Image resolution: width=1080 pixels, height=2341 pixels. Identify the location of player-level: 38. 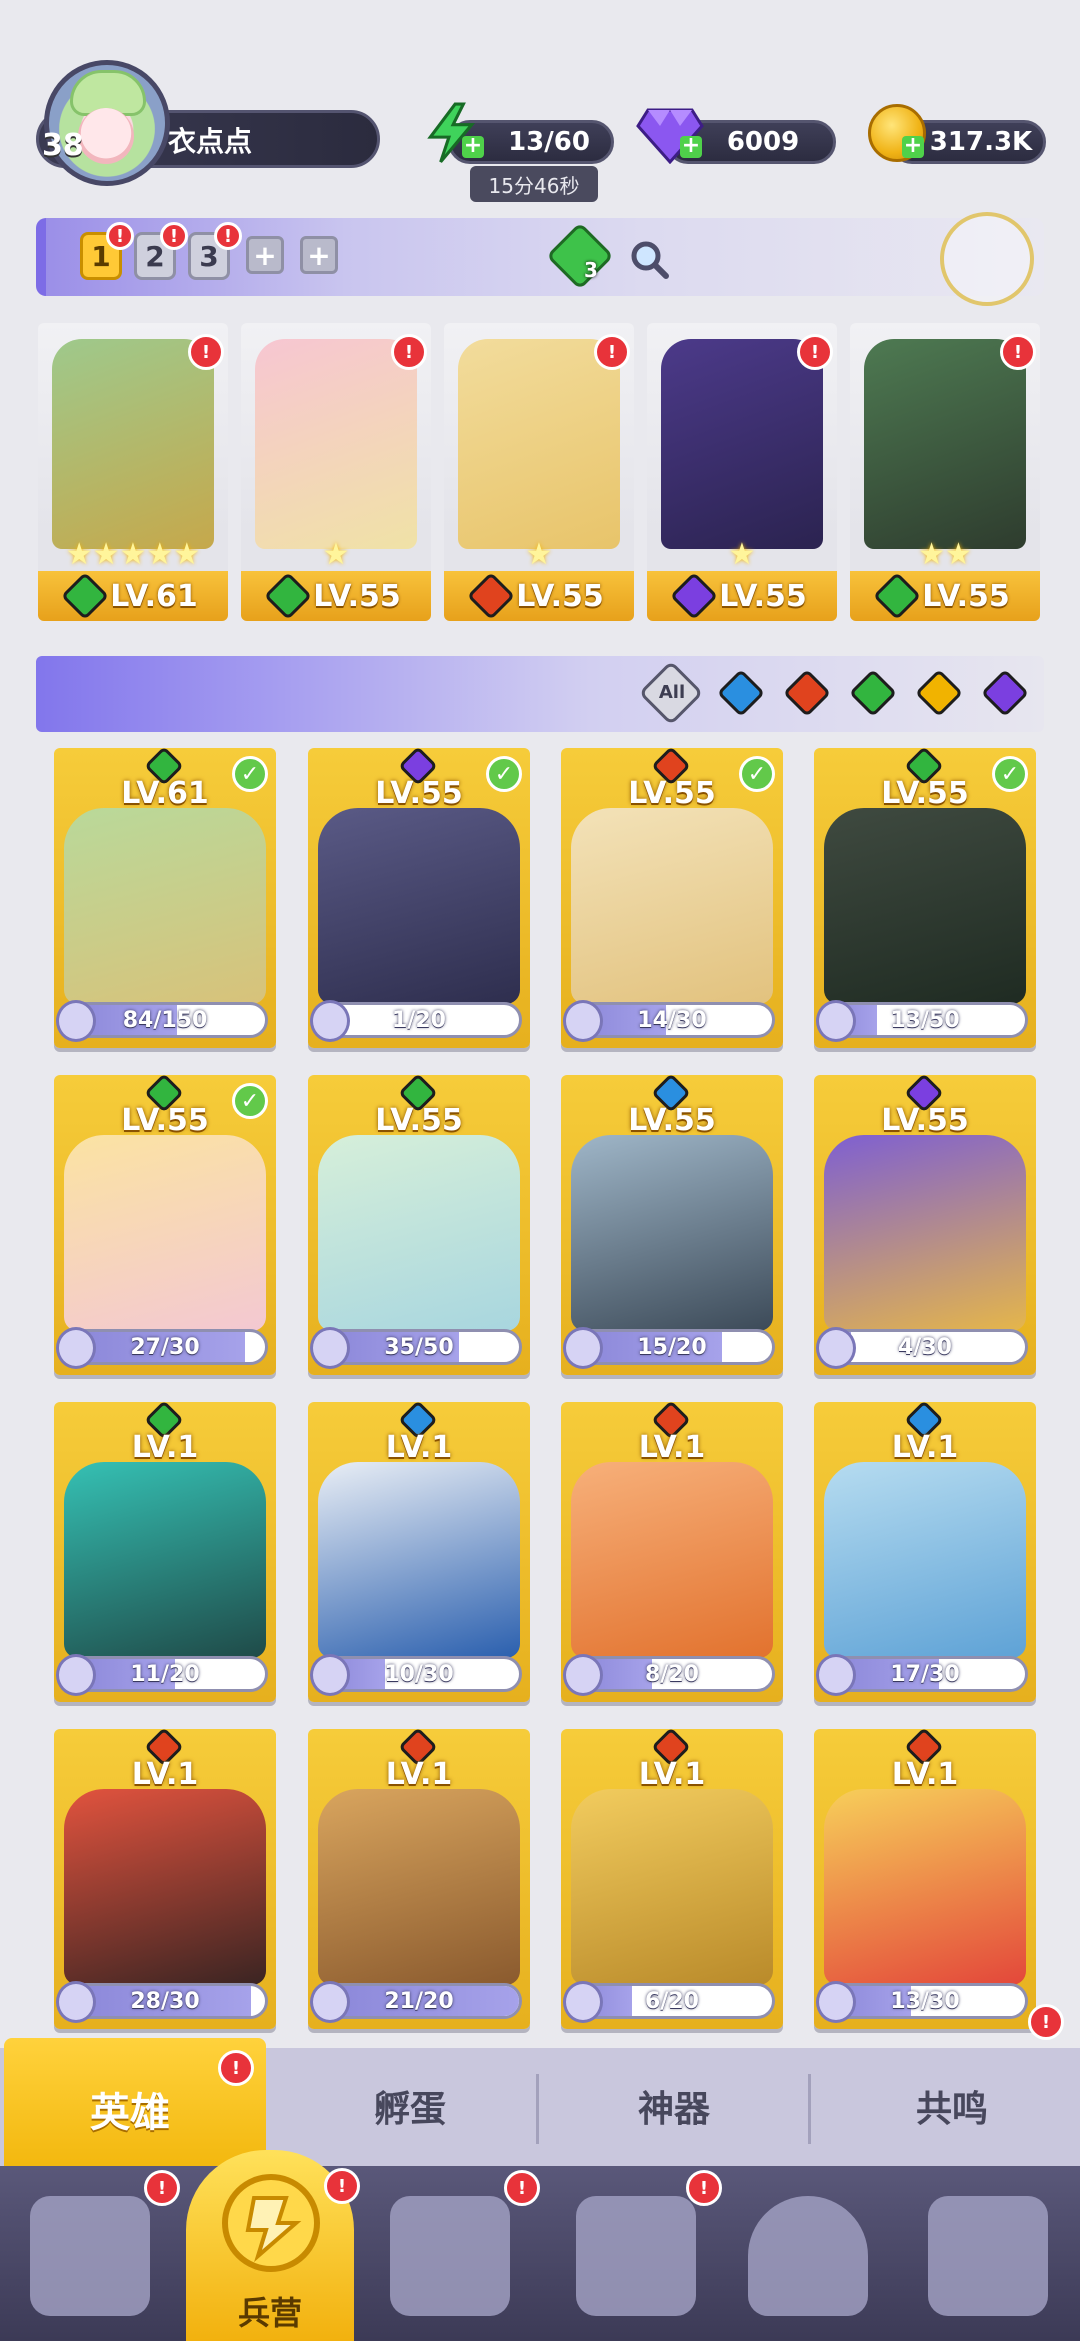
(63, 145).